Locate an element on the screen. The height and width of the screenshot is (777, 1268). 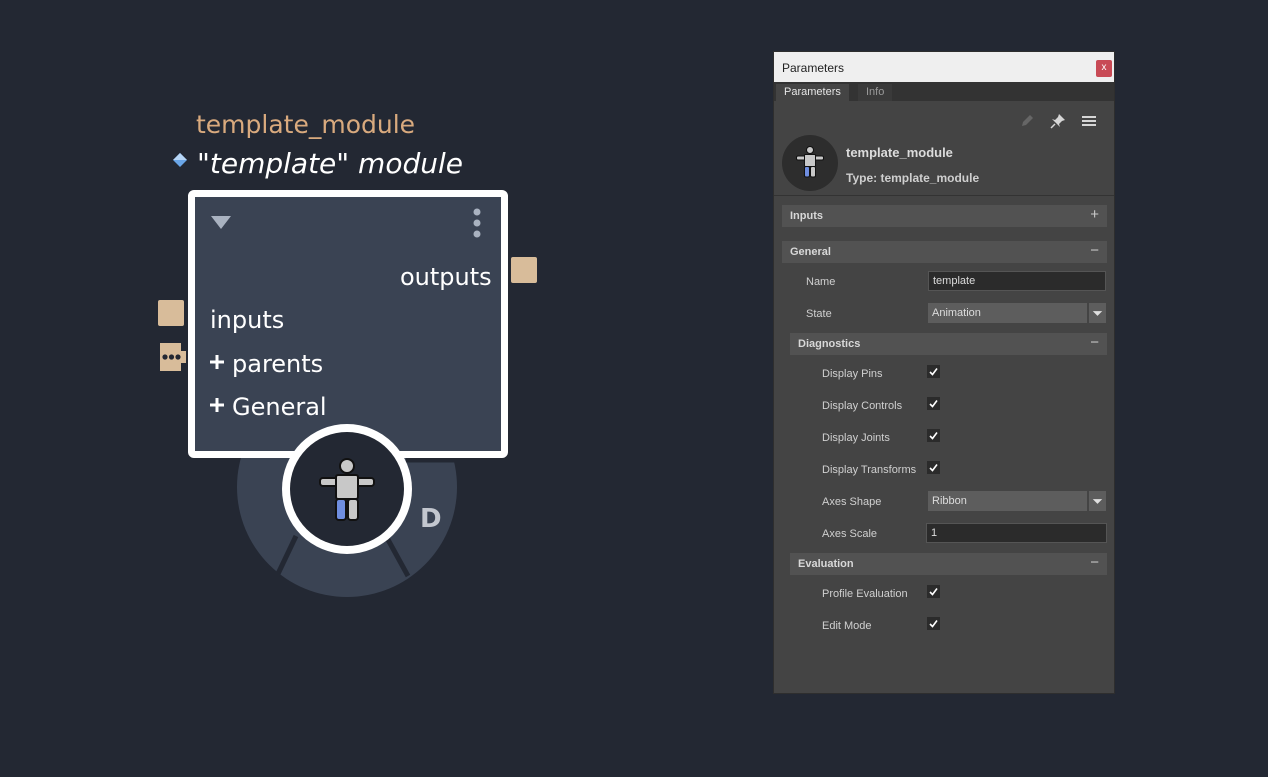
close-button: x is located at coordinates (1104, 68).